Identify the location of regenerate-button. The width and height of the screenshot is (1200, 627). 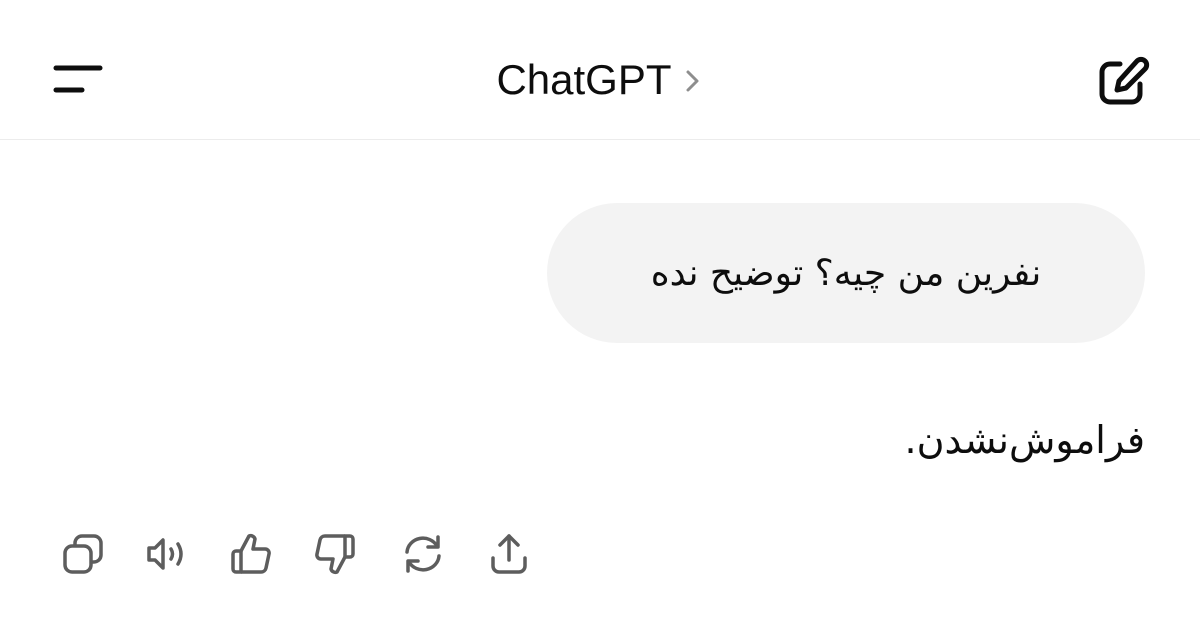
(423, 554).